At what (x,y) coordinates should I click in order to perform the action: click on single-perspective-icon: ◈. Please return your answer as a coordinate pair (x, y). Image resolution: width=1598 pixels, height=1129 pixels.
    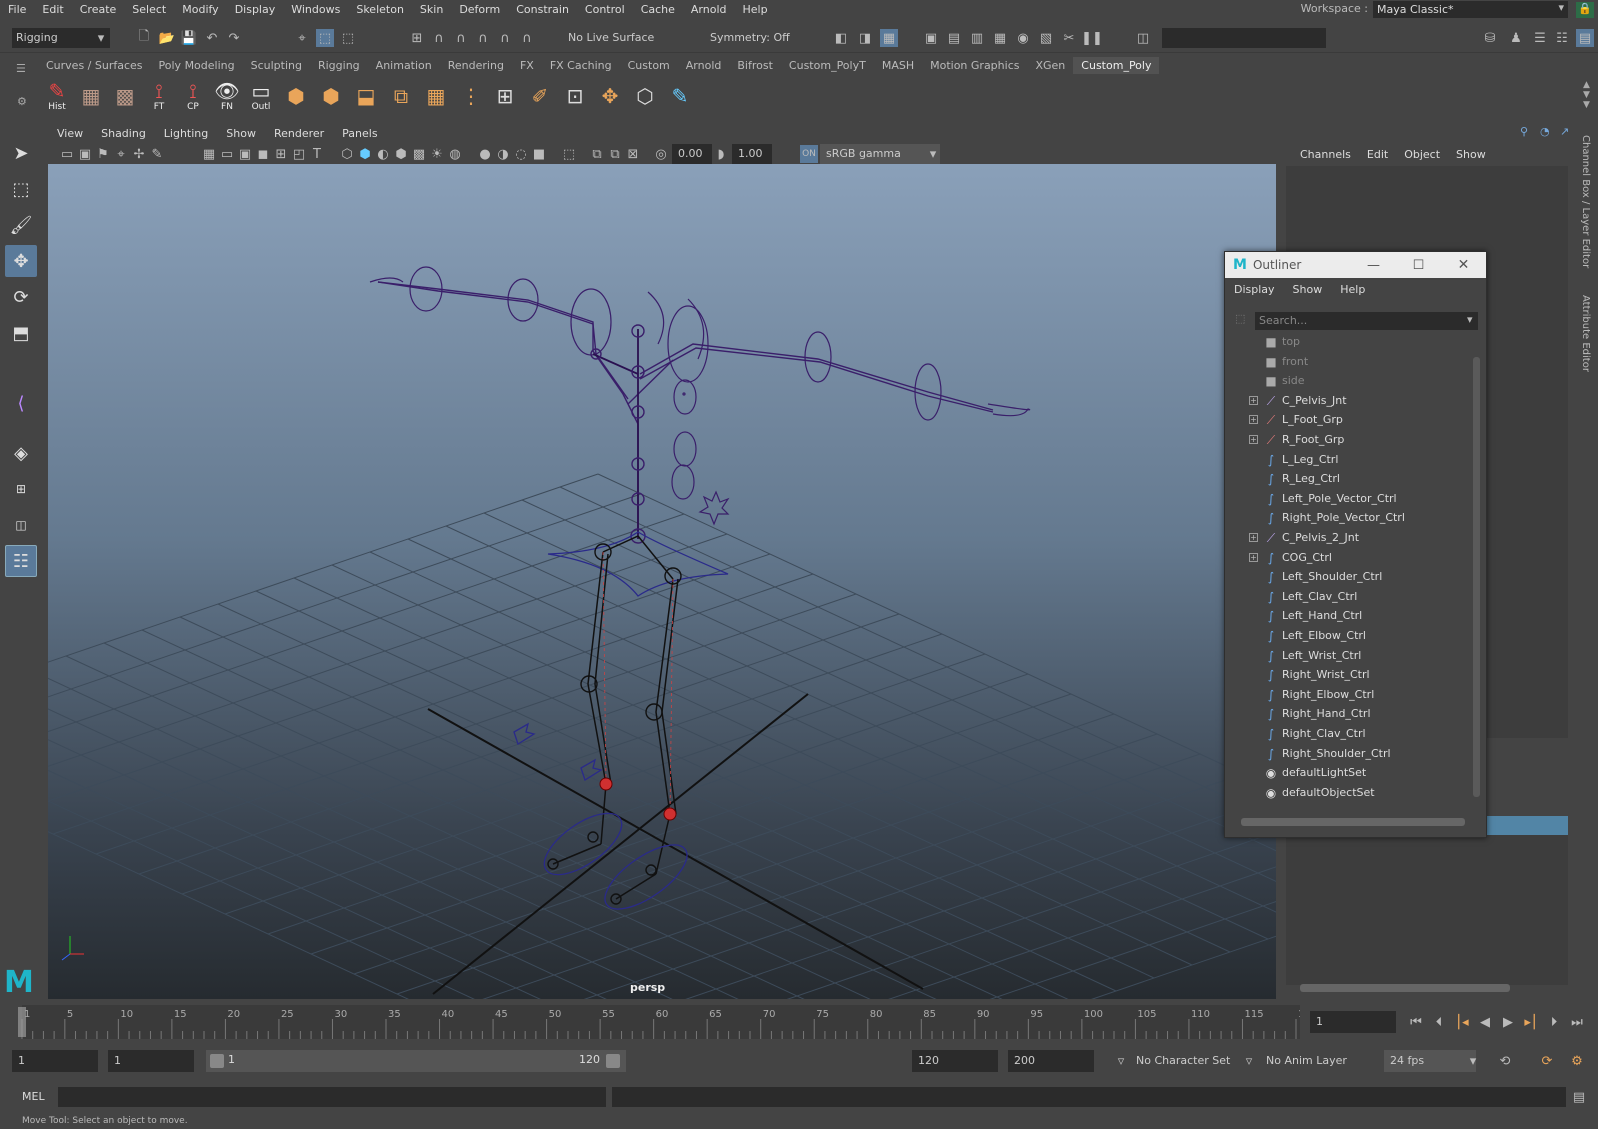
    Looking at the image, I should click on (21, 453).